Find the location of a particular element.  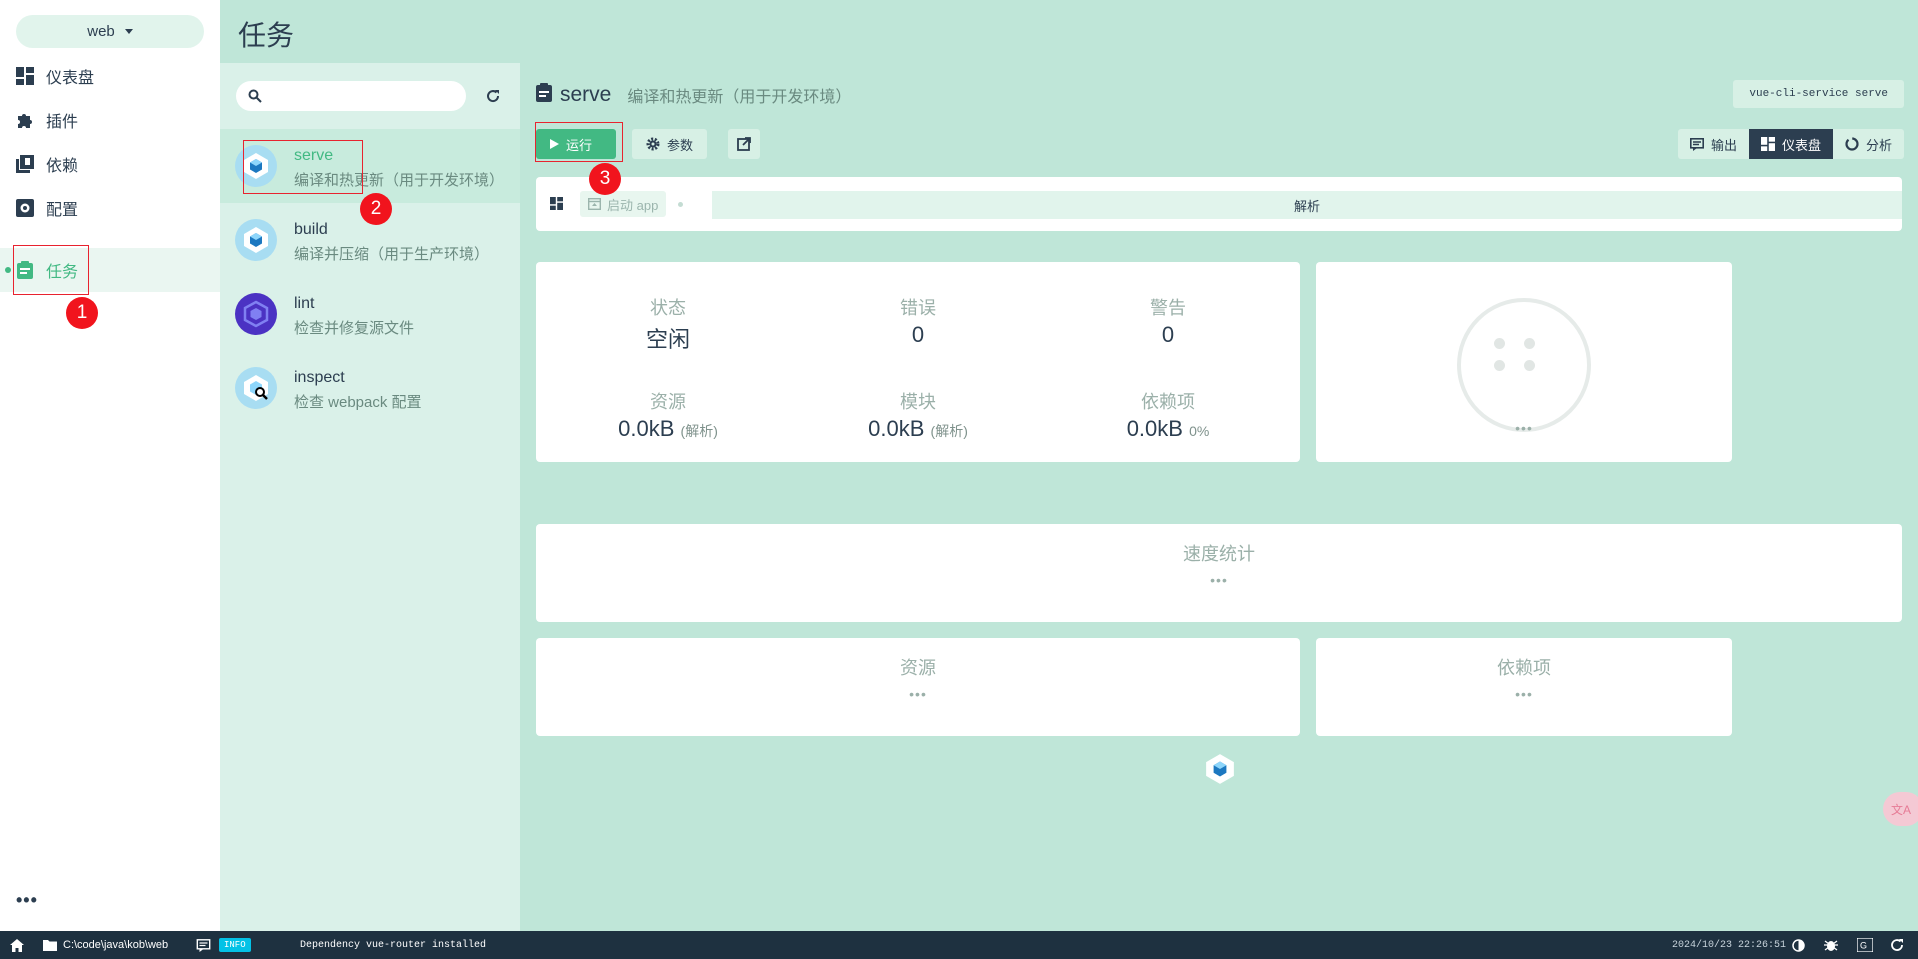

stat-warnings: 警告 0 is located at coordinates (1168, 321).